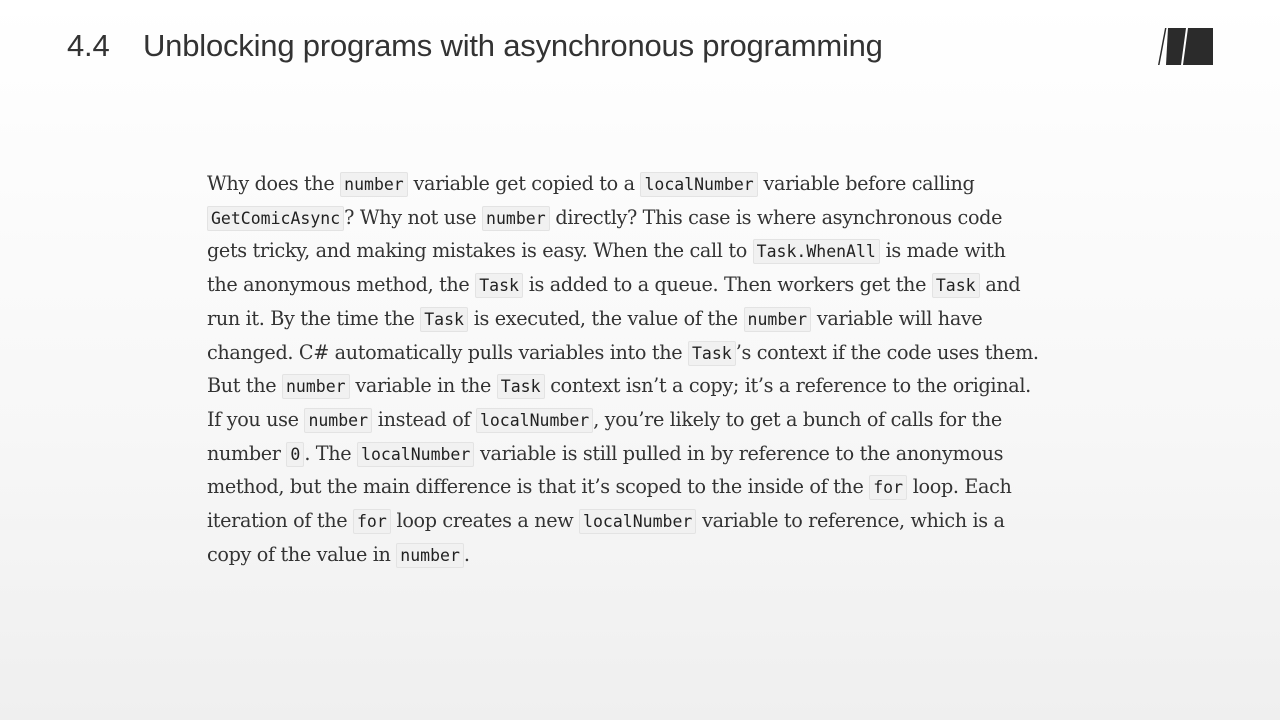 Image resolution: width=1280 pixels, height=720 pixels. I want to click on text-run: variable will have, so click(897, 318).